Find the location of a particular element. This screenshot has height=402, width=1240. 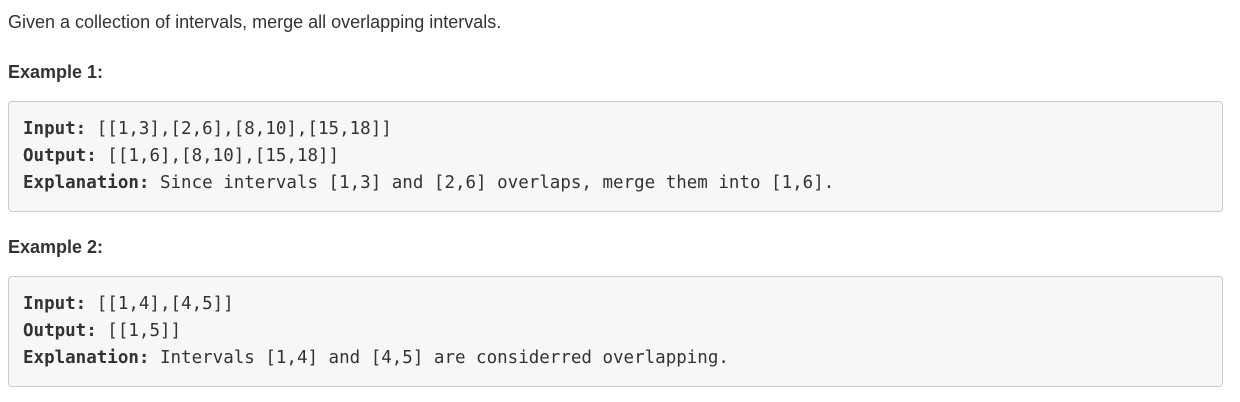

example-2-input-line: Input: [[1,4],[4,5]] is located at coordinates (615, 304).